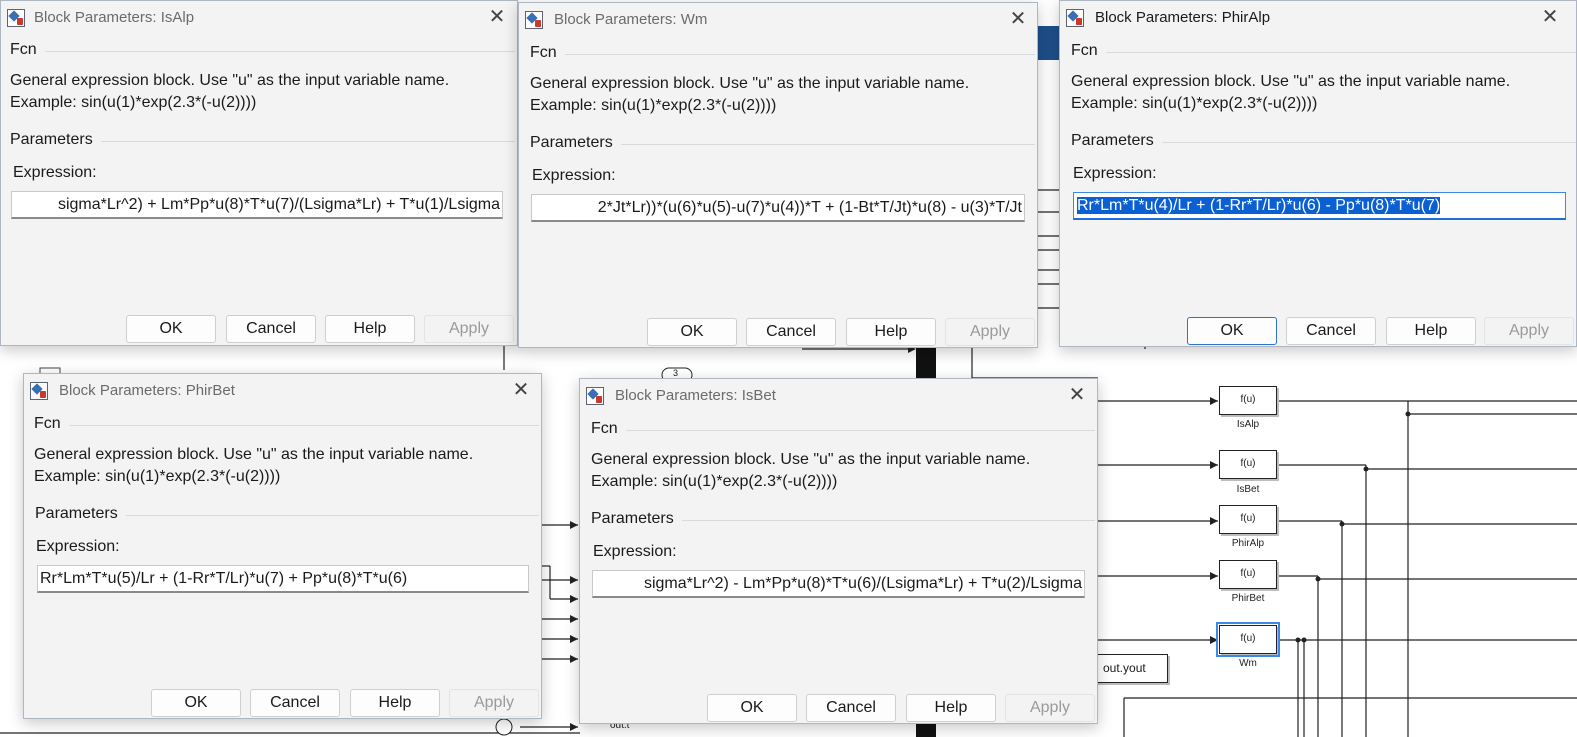 This screenshot has height=737, width=1577. Describe the element at coordinates (1248, 543) in the screenshot. I see `fcn-block-label: PhirAlp` at that location.